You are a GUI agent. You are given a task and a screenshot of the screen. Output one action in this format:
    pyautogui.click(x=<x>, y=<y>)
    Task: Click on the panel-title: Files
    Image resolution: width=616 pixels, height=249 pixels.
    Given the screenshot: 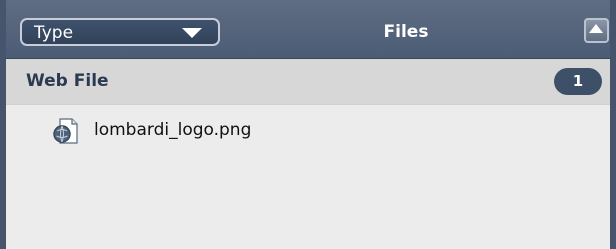 What is the action you would take?
    pyautogui.click(x=406, y=32)
    